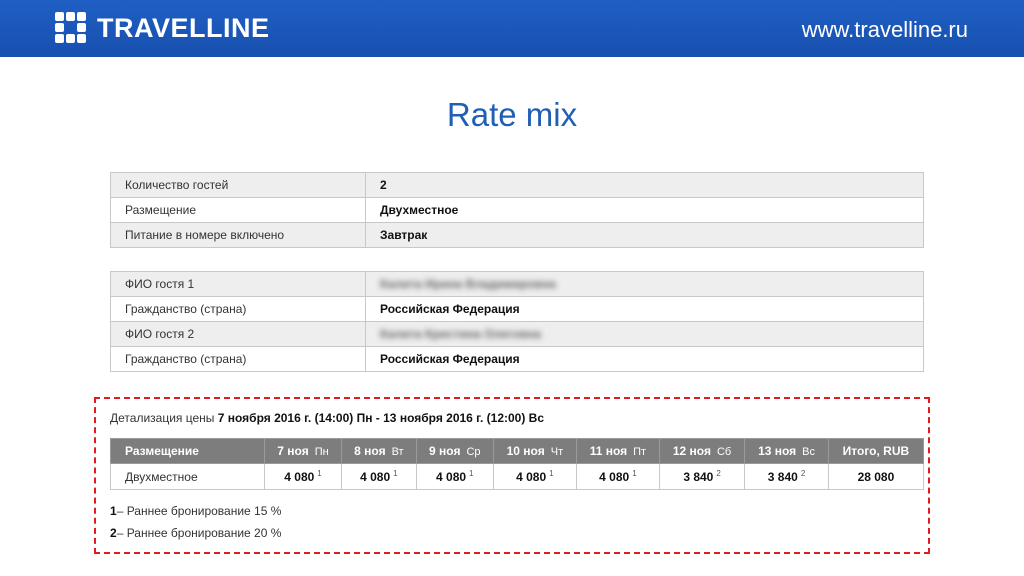 The image size is (1024, 576). What do you see at coordinates (512, 114) in the screenshot?
I see `slide-title: Rate mix` at bounding box center [512, 114].